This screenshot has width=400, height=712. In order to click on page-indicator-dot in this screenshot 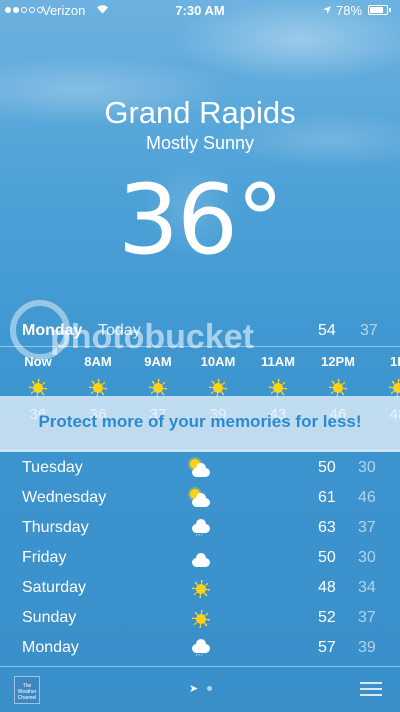, I will do `click(209, 688)`.